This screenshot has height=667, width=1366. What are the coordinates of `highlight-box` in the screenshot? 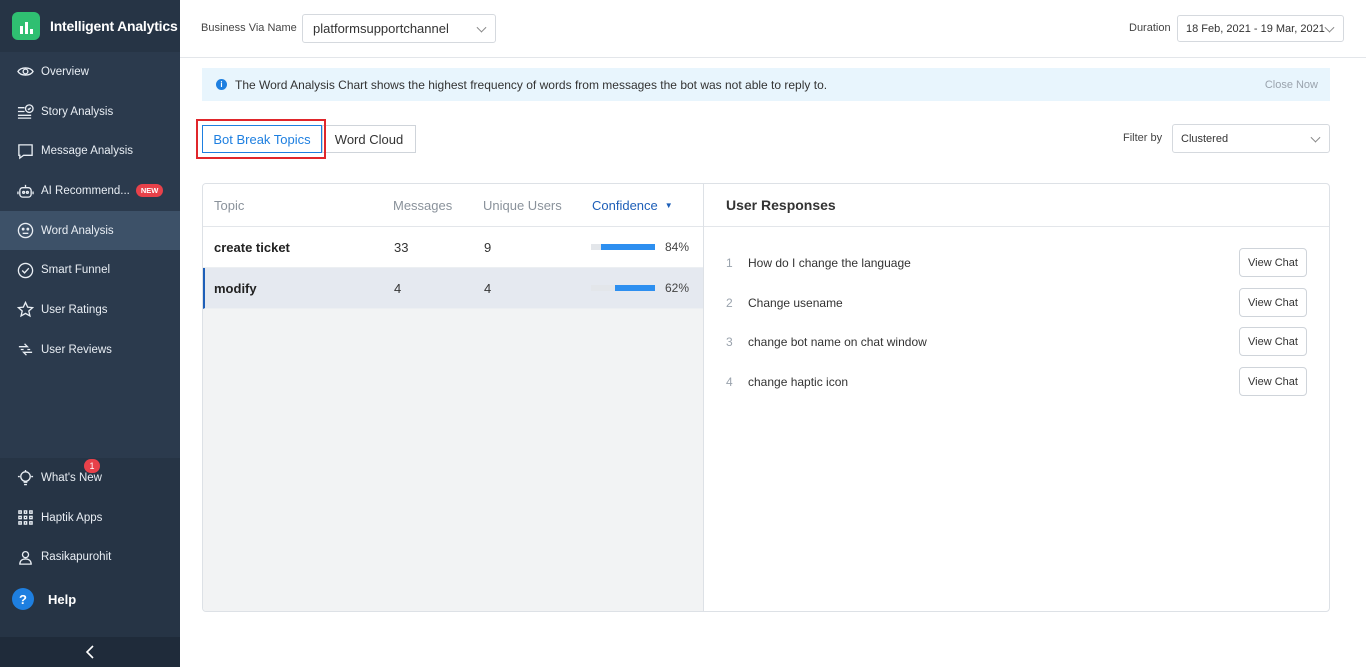 It's located at (261, 139).